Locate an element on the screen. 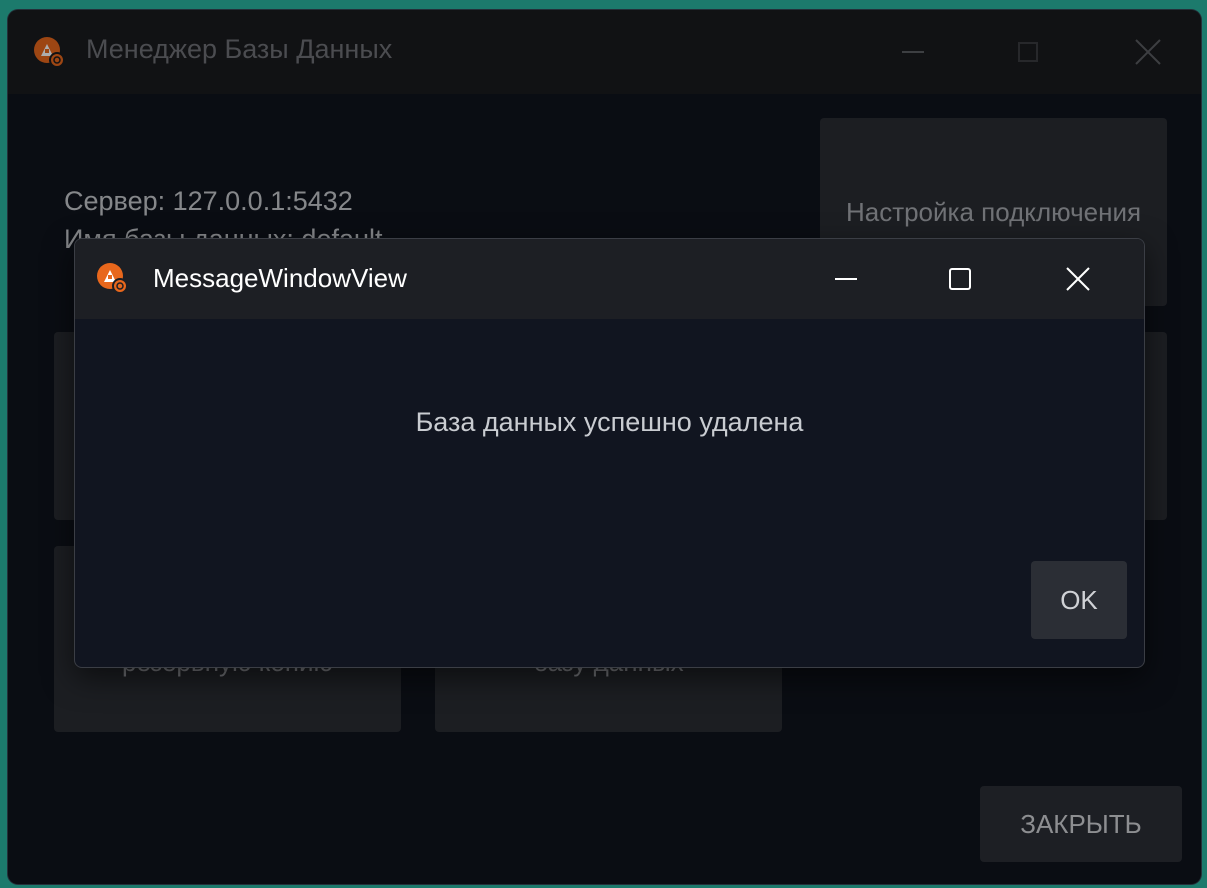 The height and width of the screenshot is (888, 1207). dialog-close-button is located at coordinates (1078, 279).